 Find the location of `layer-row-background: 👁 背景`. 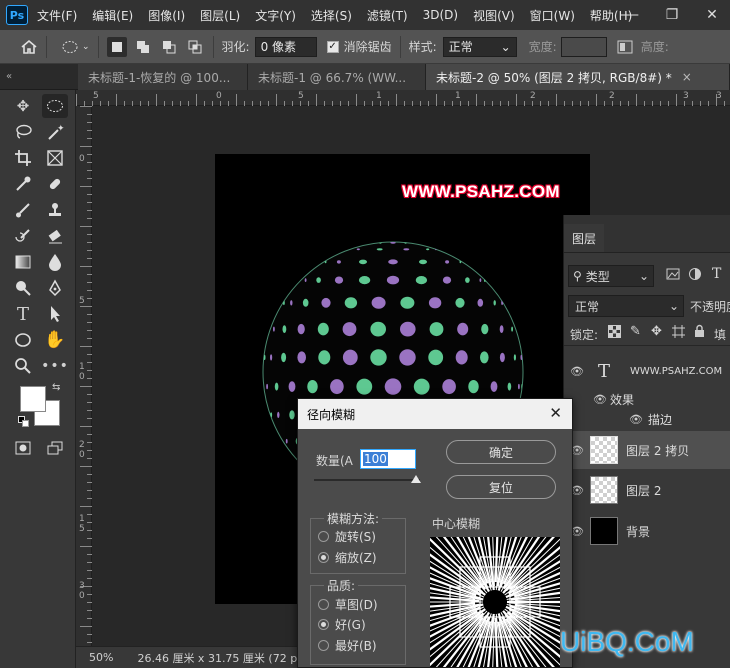

layer-row-background: 👁 背景 is located at coordinates (647, 531).